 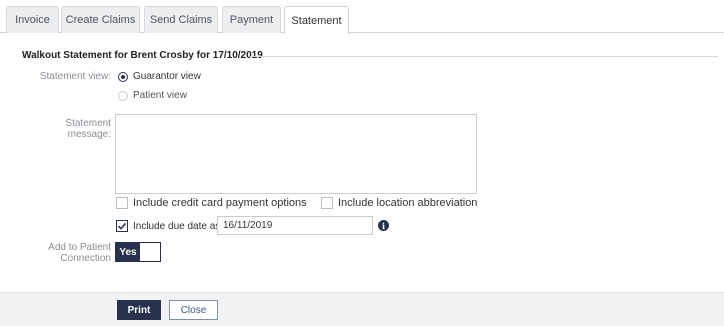 I want to click on checkbox-checked-icon, so click(x=122, y=226).